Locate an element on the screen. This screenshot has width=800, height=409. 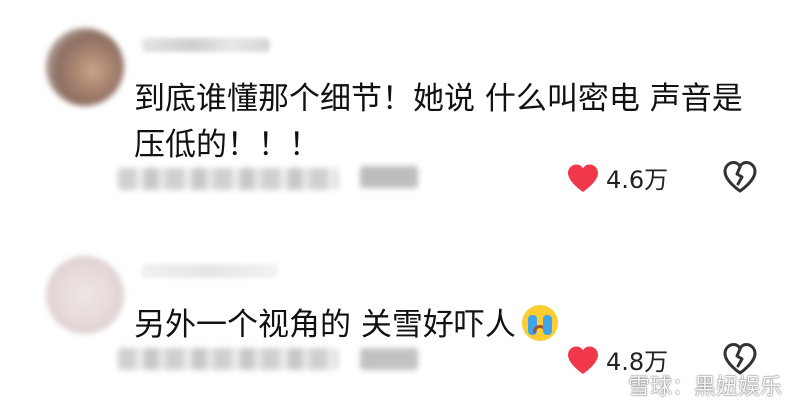
watermark: 雪球：黑妞娱乐 is located at coordinates (689, 385).